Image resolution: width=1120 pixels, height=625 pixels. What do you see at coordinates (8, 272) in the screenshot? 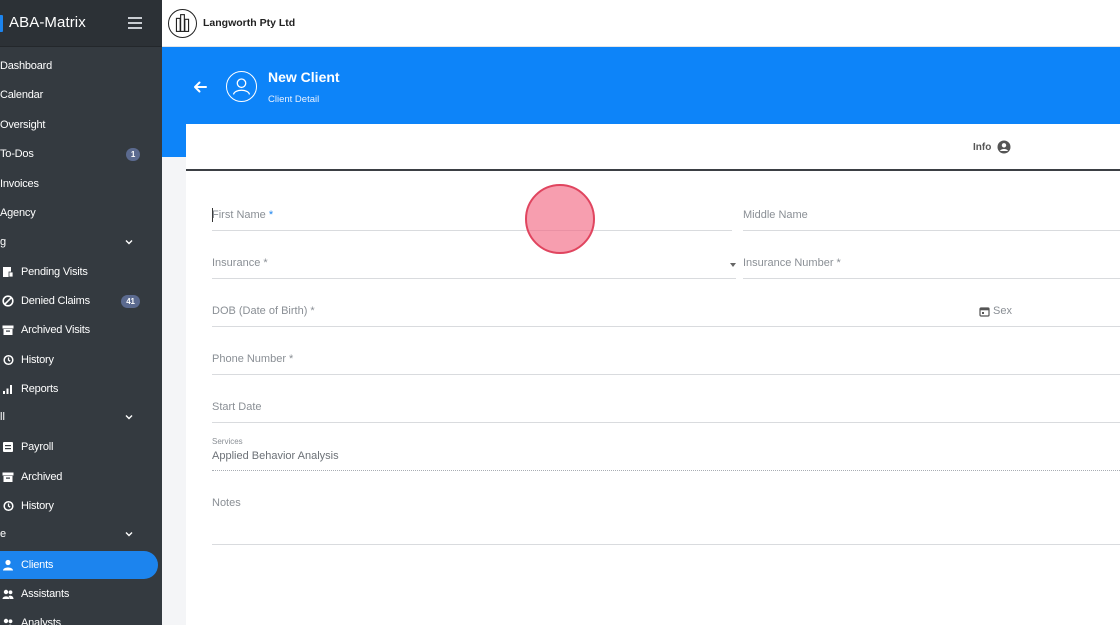
I see `document-icon` at bounding box center [8, 272].